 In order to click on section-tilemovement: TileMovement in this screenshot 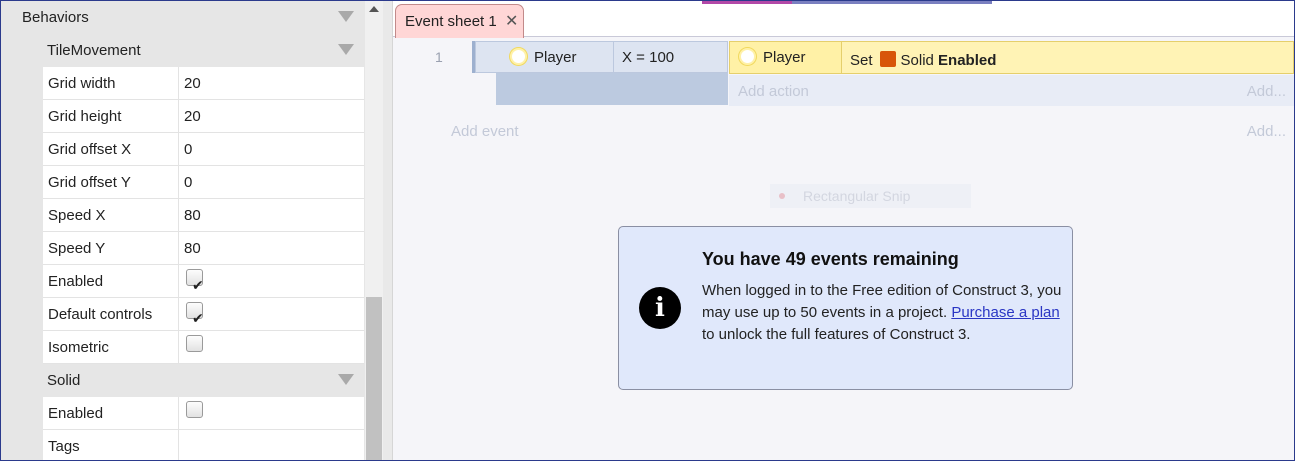, I will do `click(182, 50)`.